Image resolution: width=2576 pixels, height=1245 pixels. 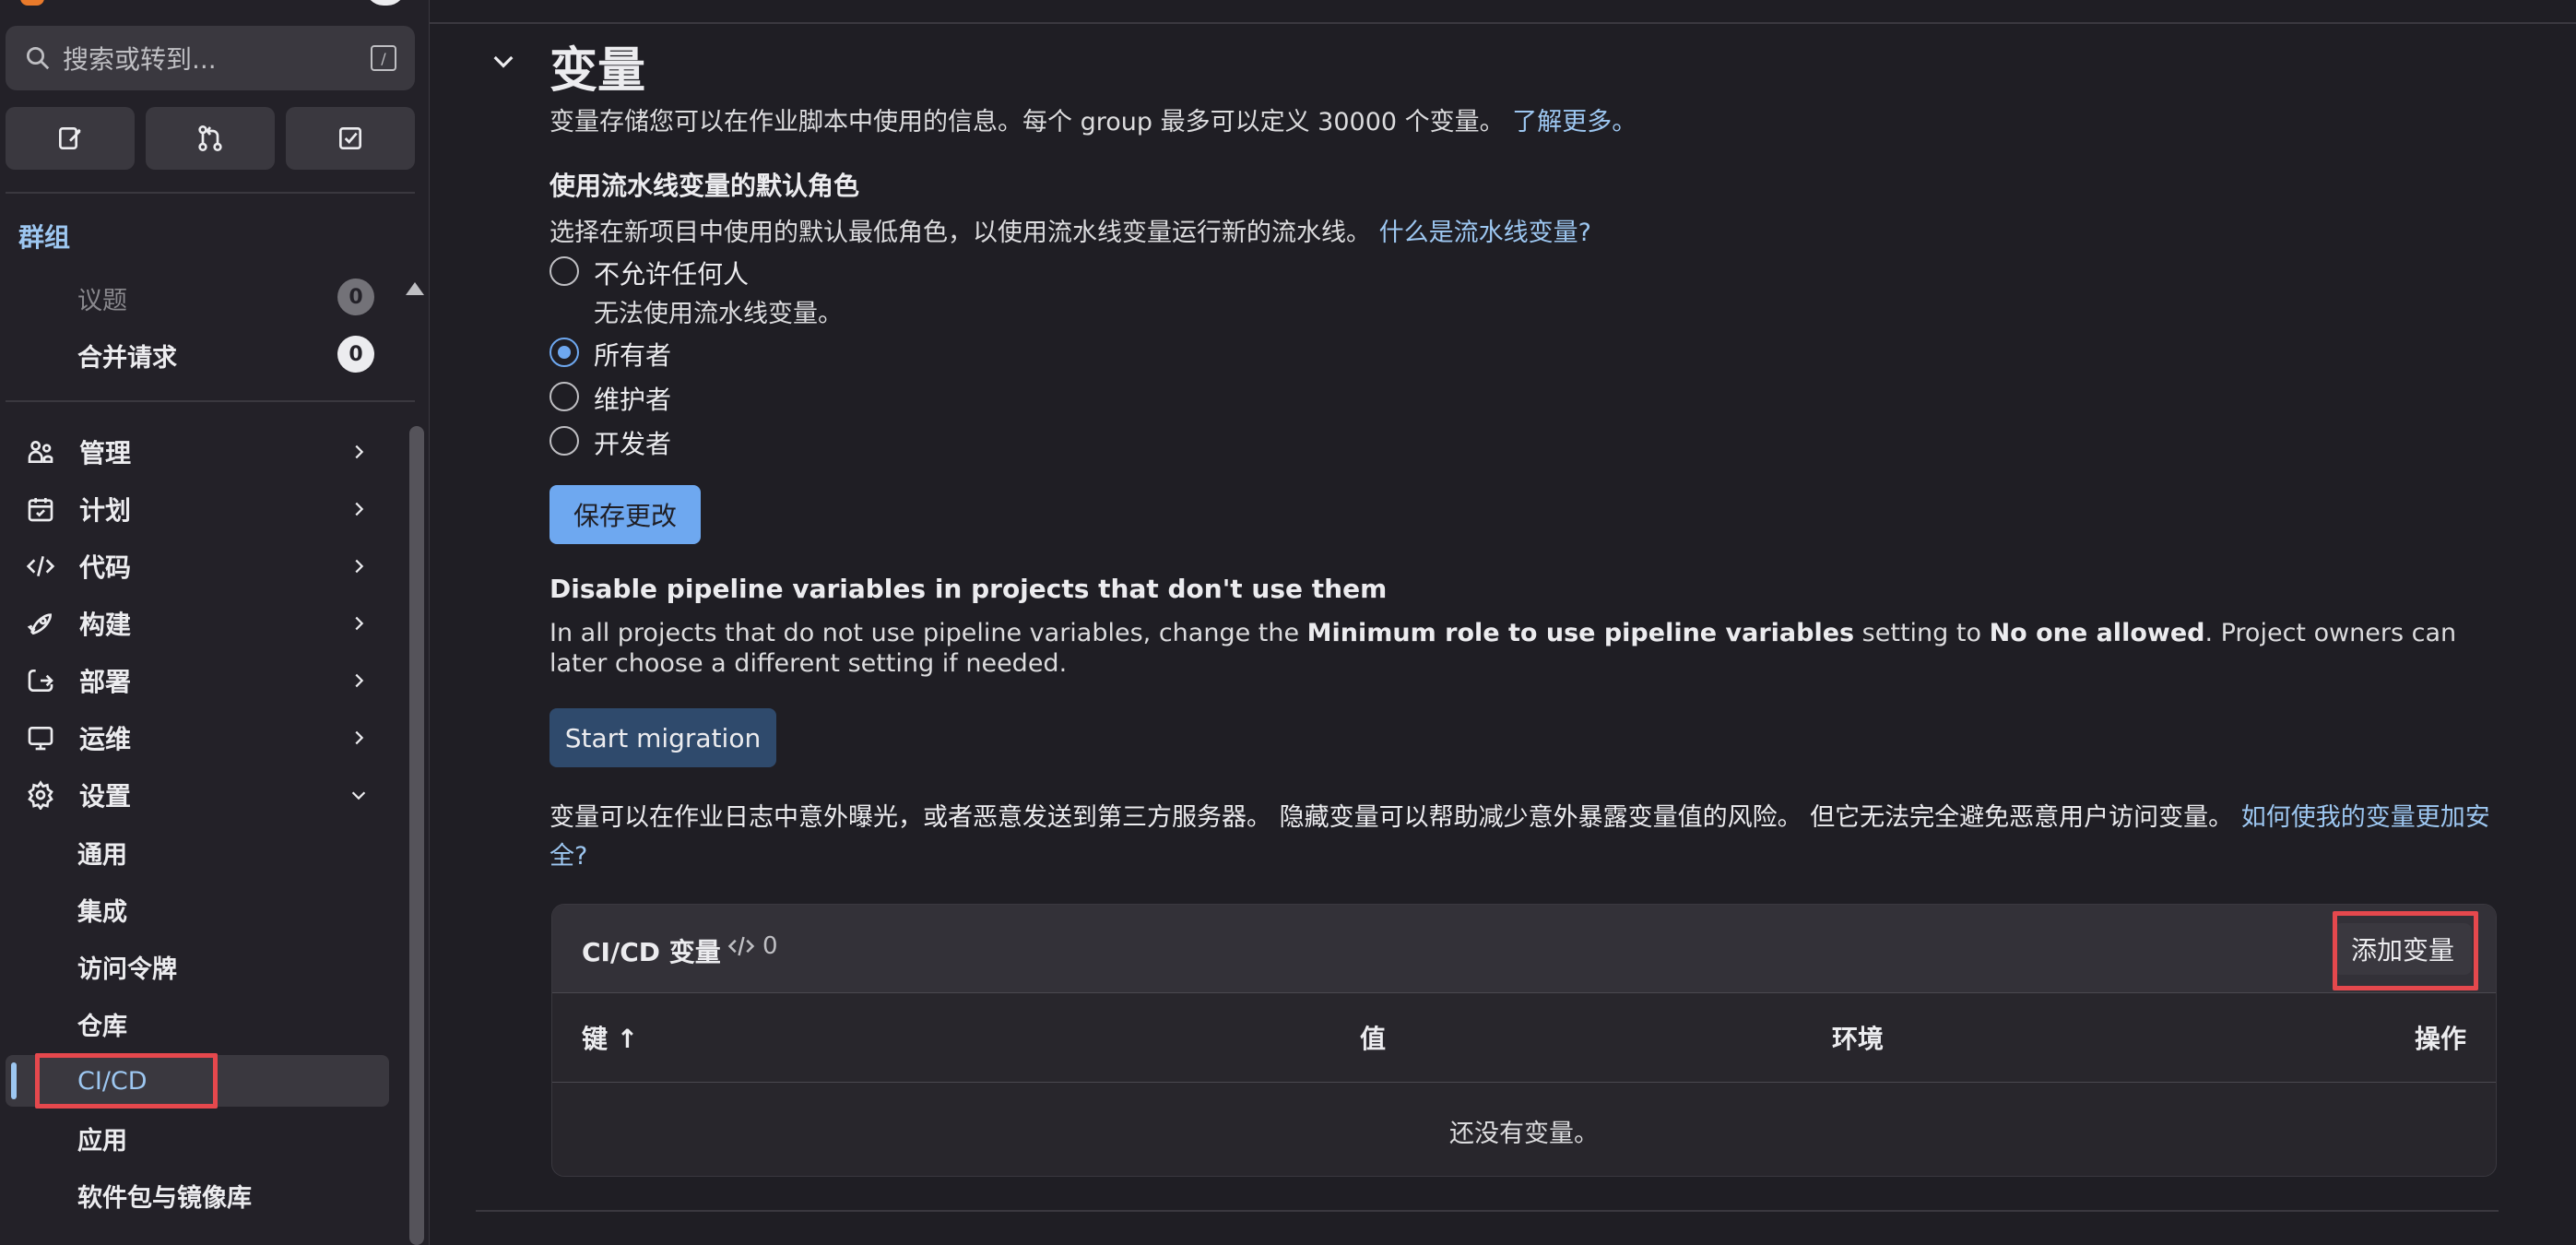 What do you see at coordinates (564, 396) in the screenshot?
I see `radio-maintainer` at bounding box center [564, 396].